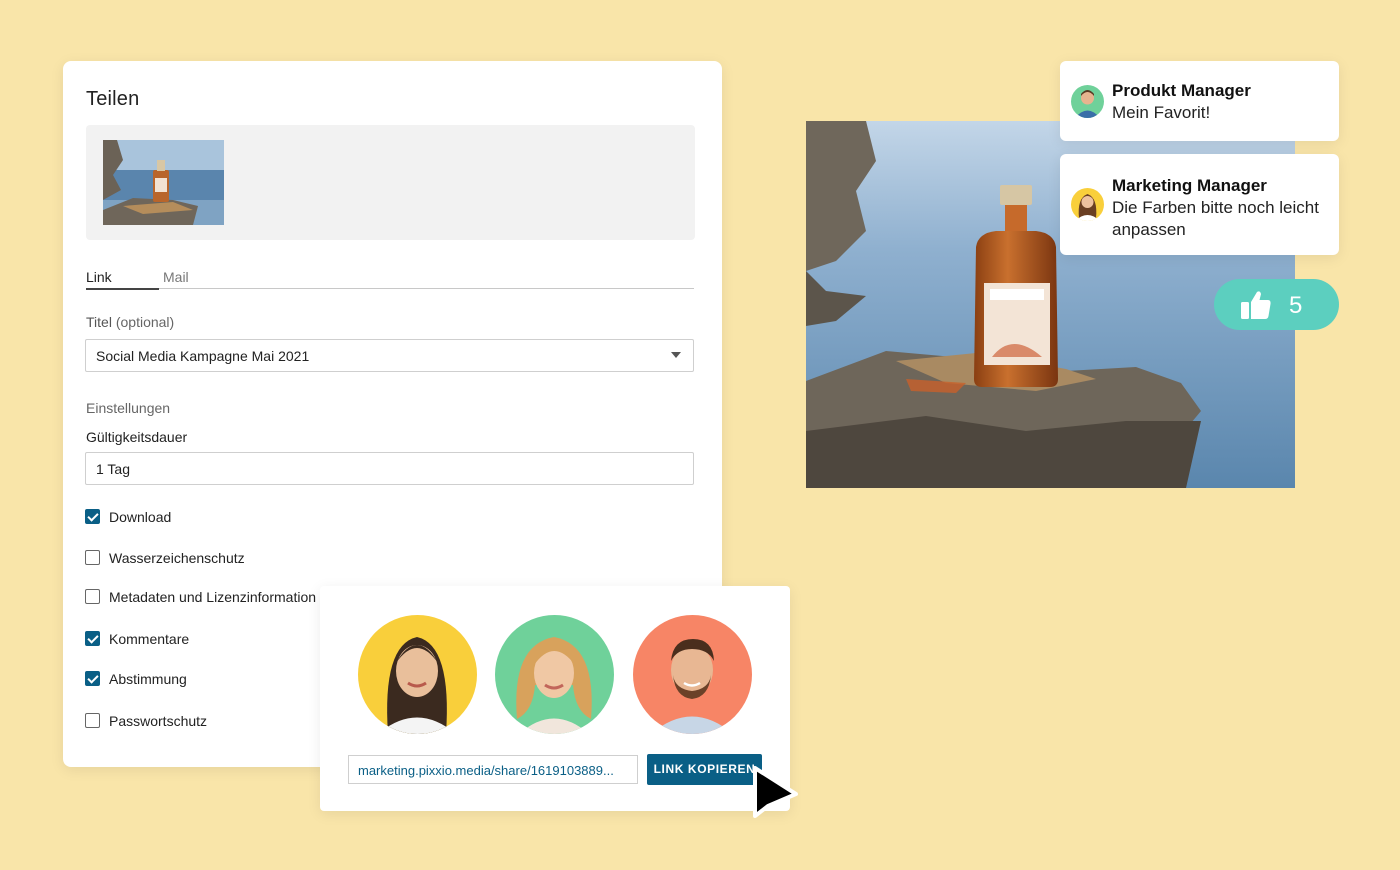 The image size is (1400, 870). Describe the element at coordinates (1276, 304) in the screenshot. I see `like-counter: 5` at that location.